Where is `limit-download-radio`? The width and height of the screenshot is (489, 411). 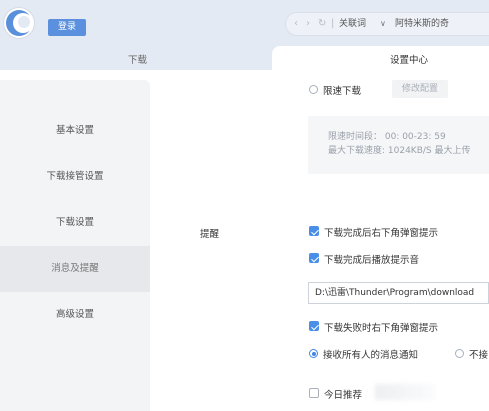 limit-download-radio is located at coordinates (313, 89).